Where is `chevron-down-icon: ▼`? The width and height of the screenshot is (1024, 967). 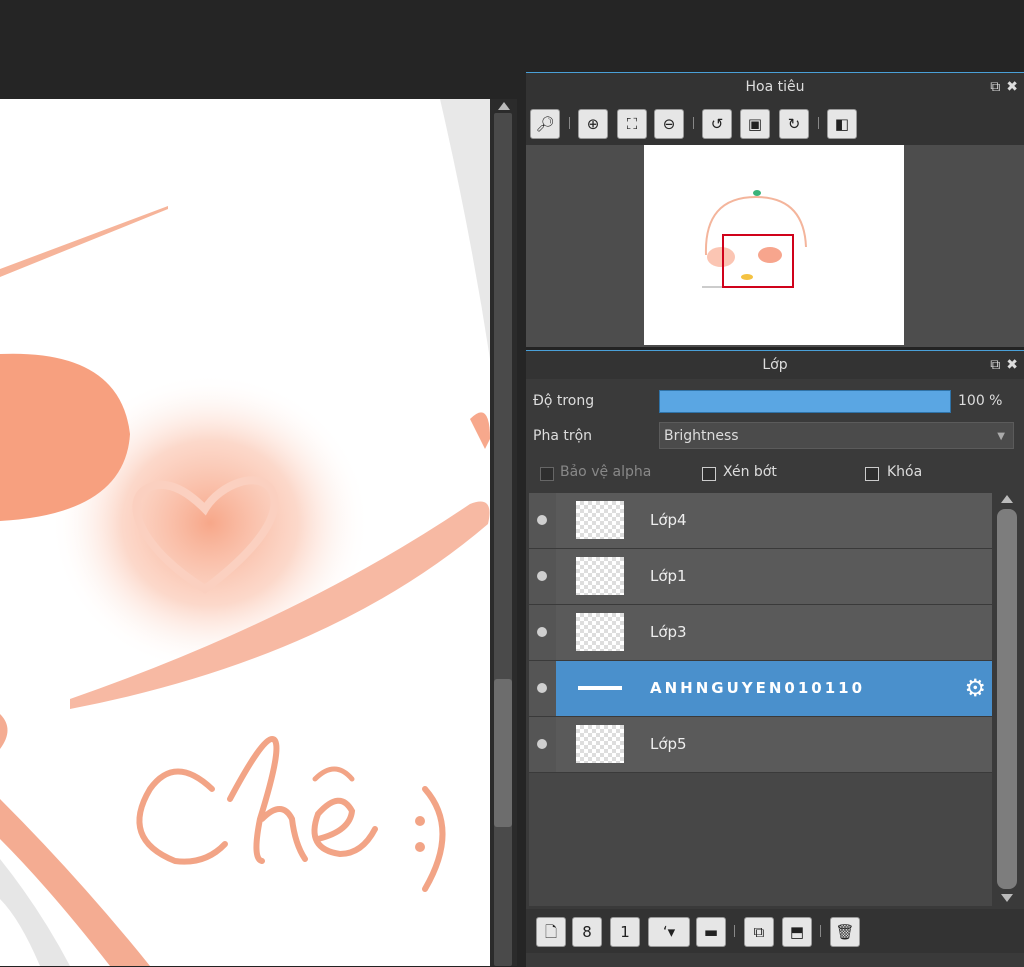
chevron-down-icon: ▼ is located at coordinates (1001, 436).